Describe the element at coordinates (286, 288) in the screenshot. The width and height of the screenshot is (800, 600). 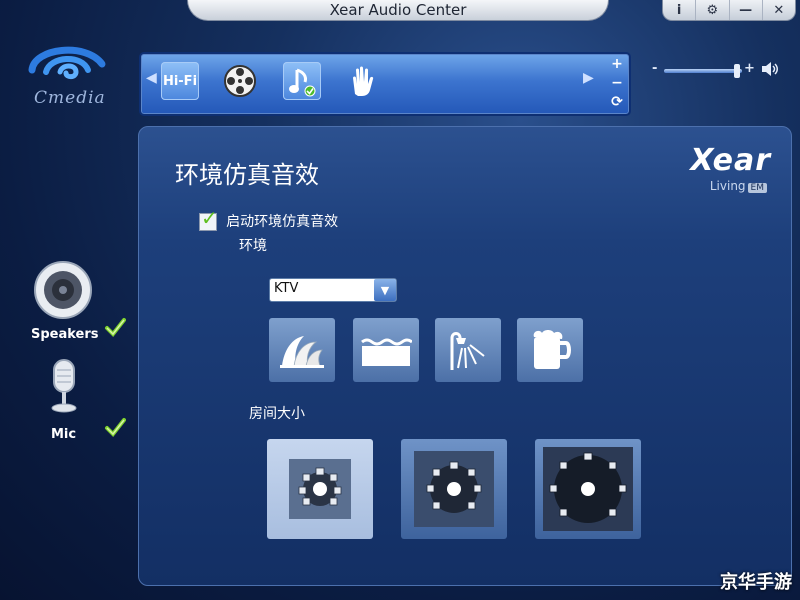
I see `environment-select-value: KTV` at that location.